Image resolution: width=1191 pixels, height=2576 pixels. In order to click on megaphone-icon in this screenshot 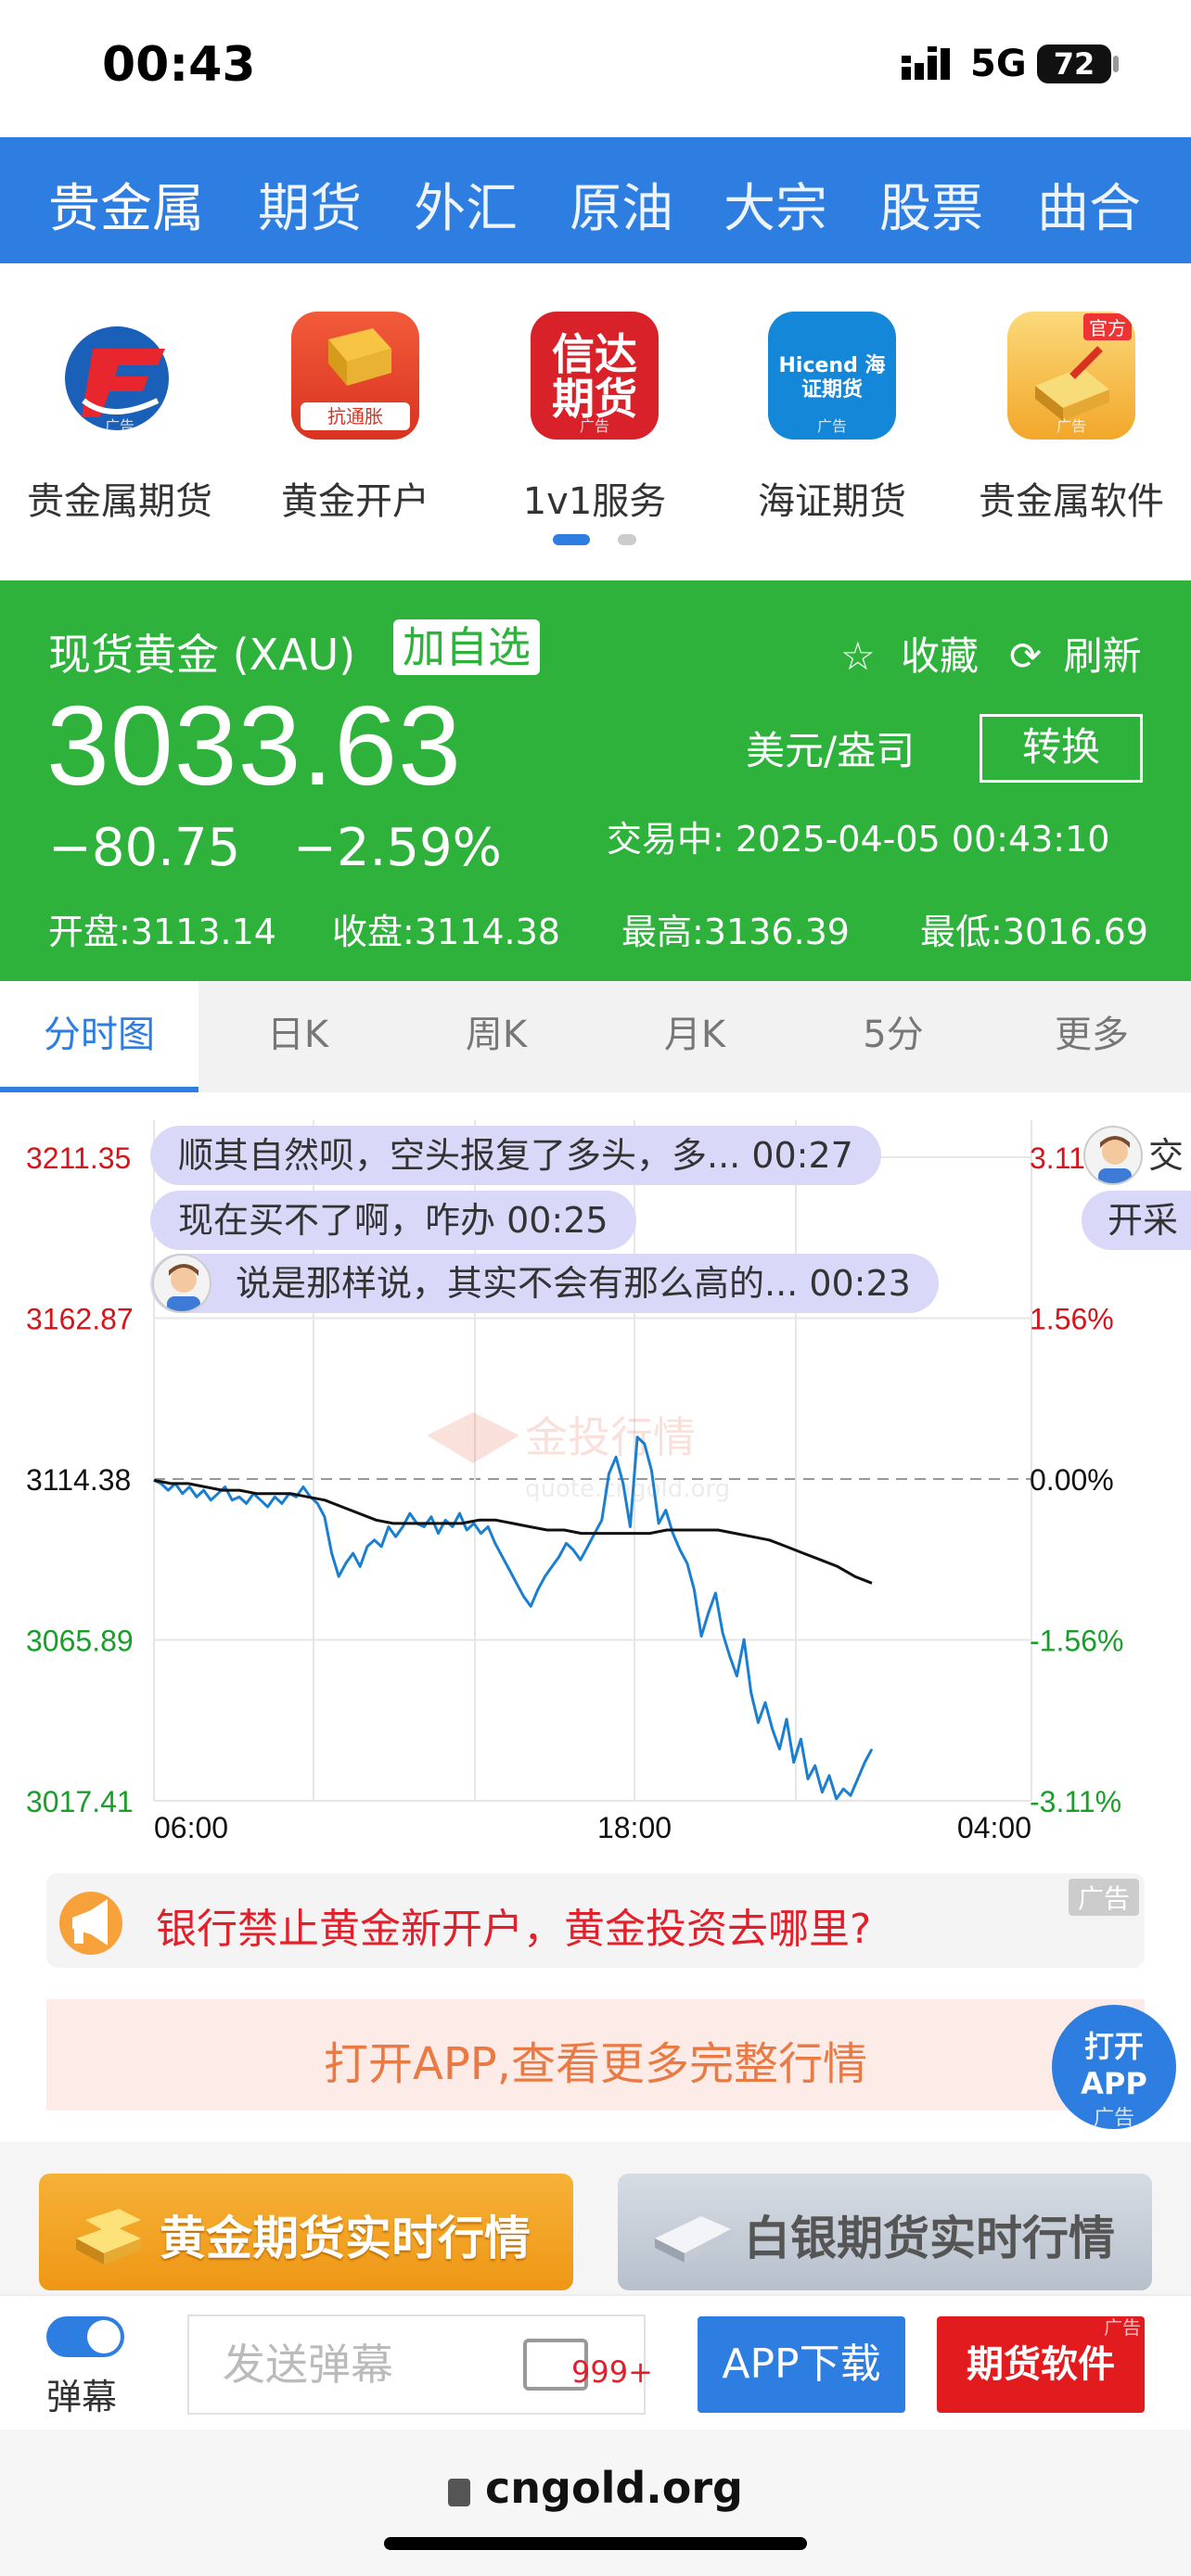, I will do `click(90, 1924)`.